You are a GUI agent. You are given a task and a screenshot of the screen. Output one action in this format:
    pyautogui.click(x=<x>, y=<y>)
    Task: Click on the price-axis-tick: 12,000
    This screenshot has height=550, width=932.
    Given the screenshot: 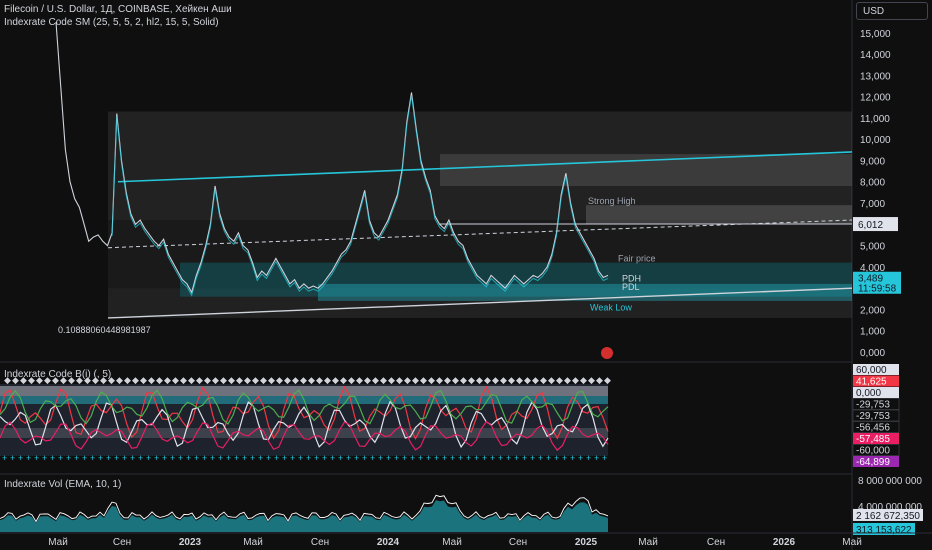 What is the action you would take?
    pyautogui.click(x=875, y=98)
    